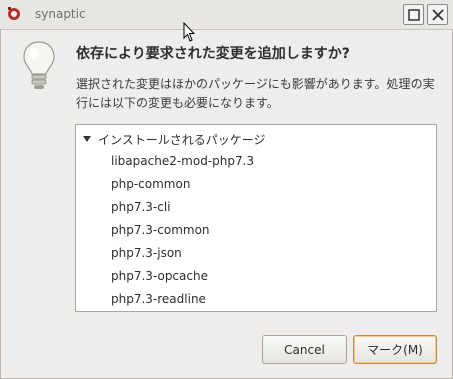  What do you see at coordinates (158, 299) in the screenshot?
I see `package-item: php7.3-readline` at bounding box center [158, 299].